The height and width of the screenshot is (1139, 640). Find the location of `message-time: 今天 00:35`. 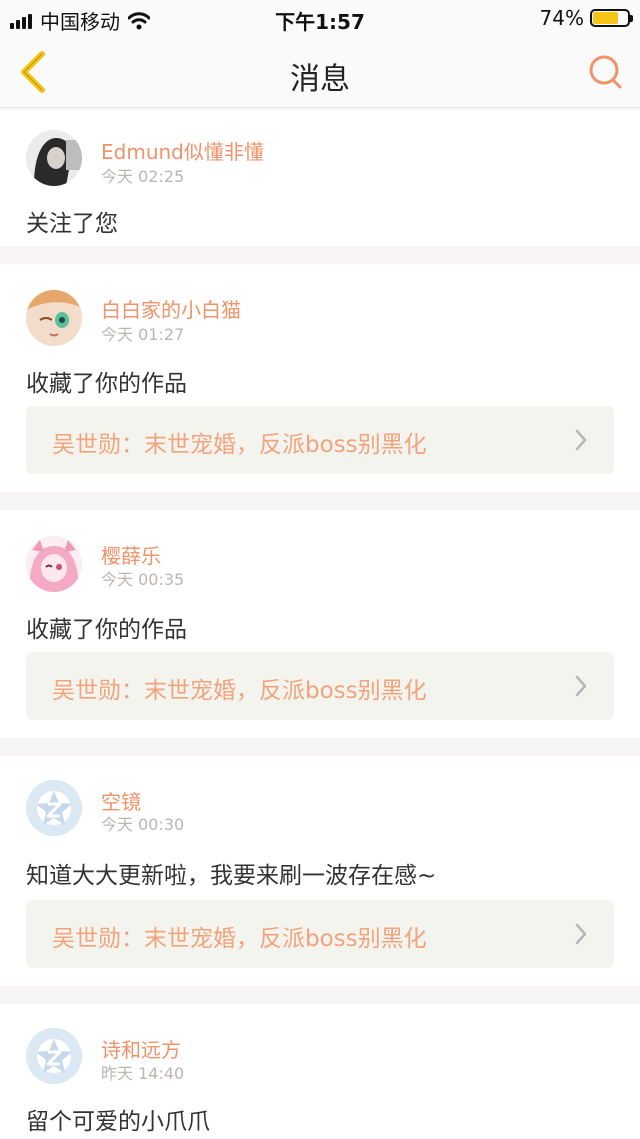

message-time: 今天 00:35 is located at coordinates (143, 579).